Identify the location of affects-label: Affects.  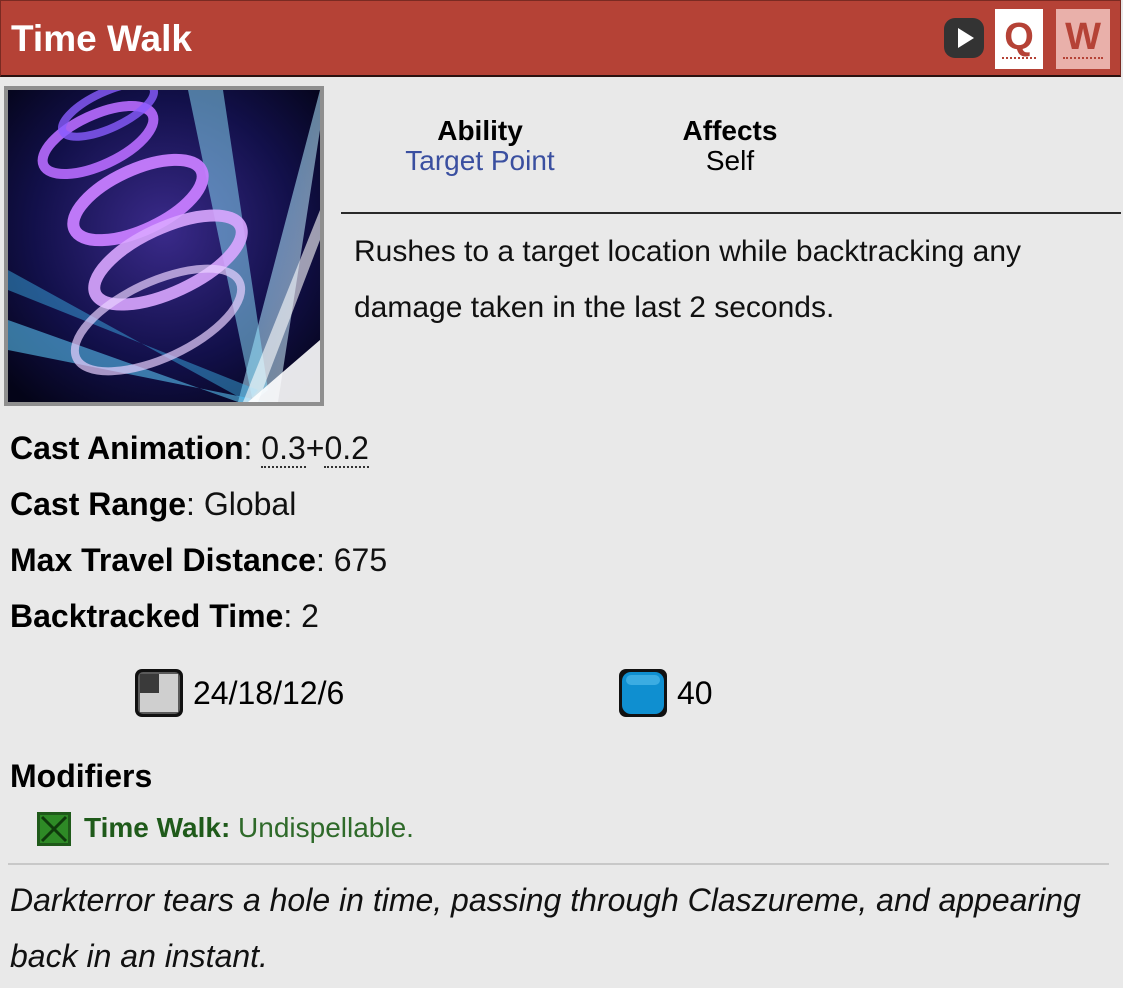
(730, 130).